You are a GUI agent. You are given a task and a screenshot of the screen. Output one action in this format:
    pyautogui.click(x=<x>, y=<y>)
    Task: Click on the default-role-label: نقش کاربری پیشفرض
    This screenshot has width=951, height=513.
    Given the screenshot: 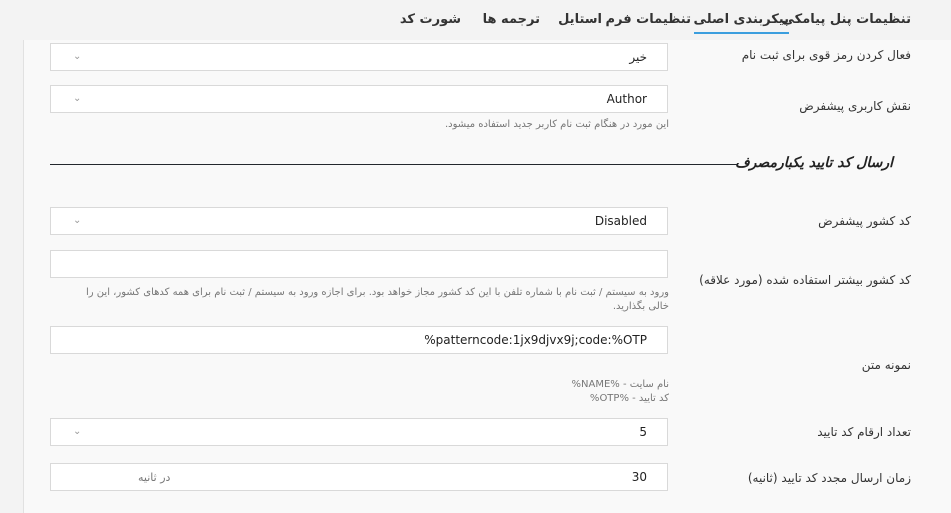 What is the action you would take?
    pyautogui.click(x=855, y=106)
    